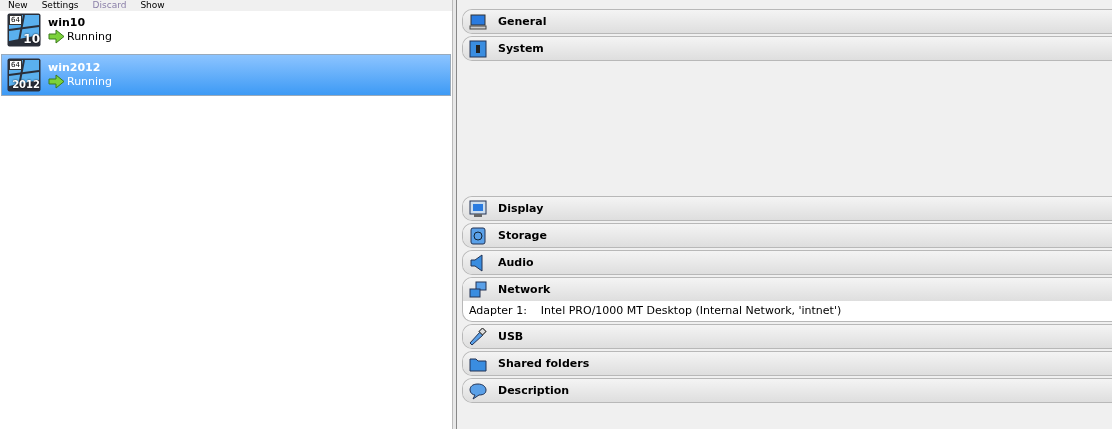 Image resolution: width=1112 pixels, height=429 pixels. What do you see at coordinates (152, 5) in the screenshot?
I see `toolbar-button: Show` at bounding box center [152, 5].